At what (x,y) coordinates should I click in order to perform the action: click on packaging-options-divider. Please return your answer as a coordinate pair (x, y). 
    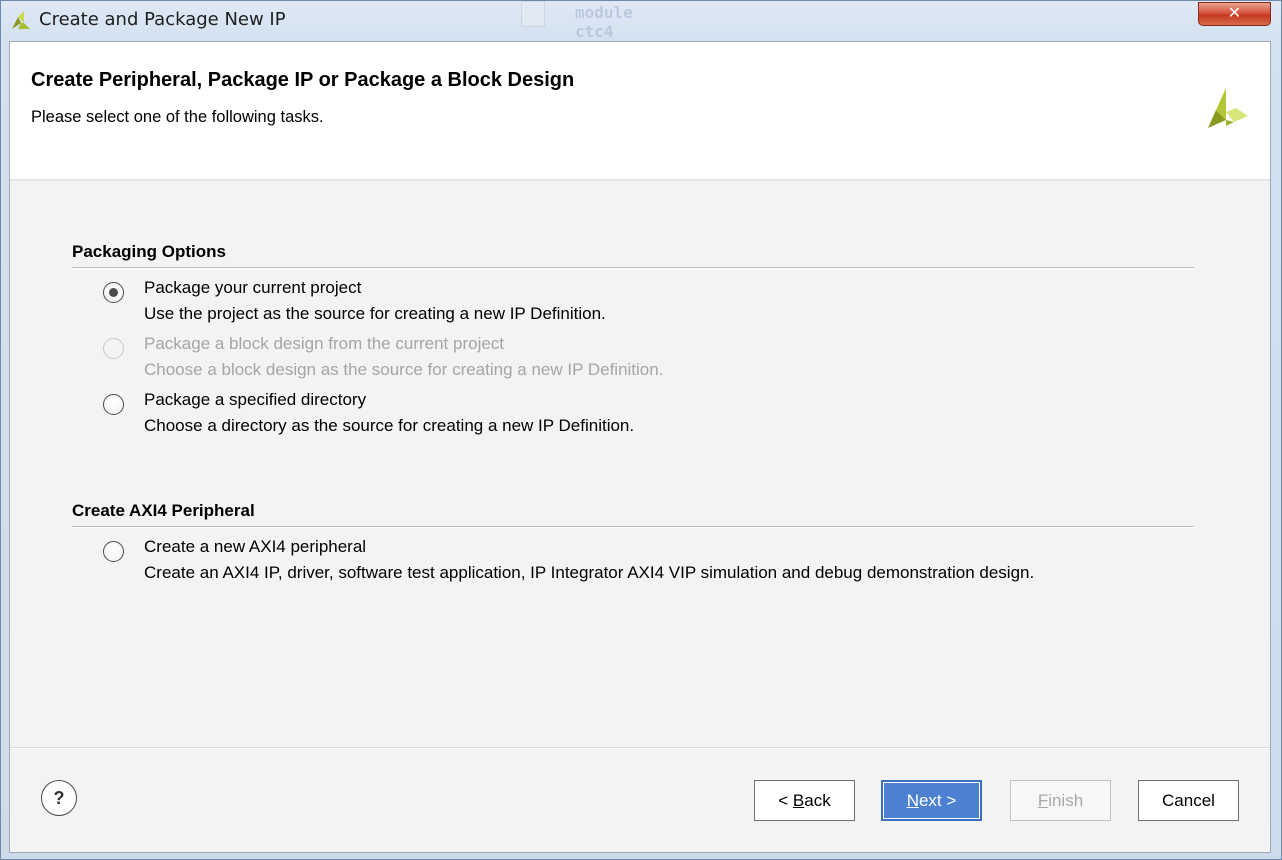
    Looking at the image, I should click on (633, 268).